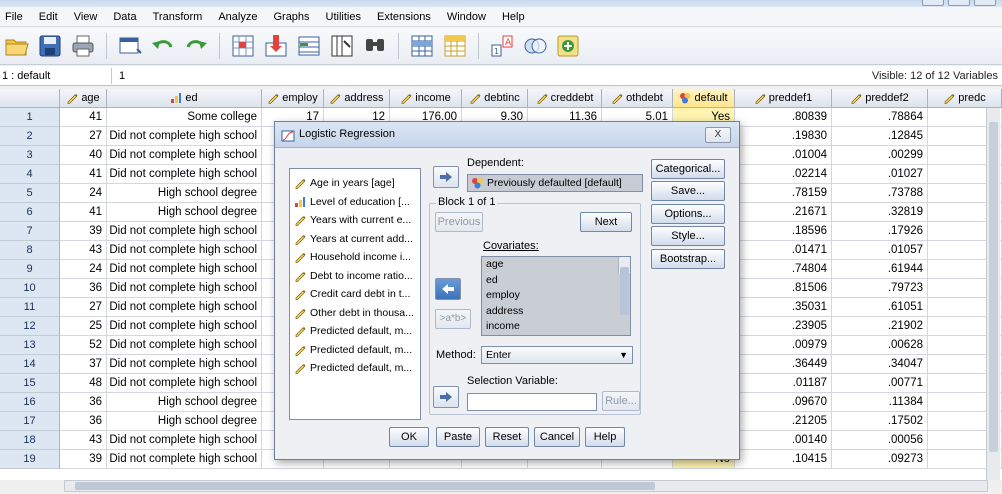  I want to click on row-header: 12, so click(30, 326).